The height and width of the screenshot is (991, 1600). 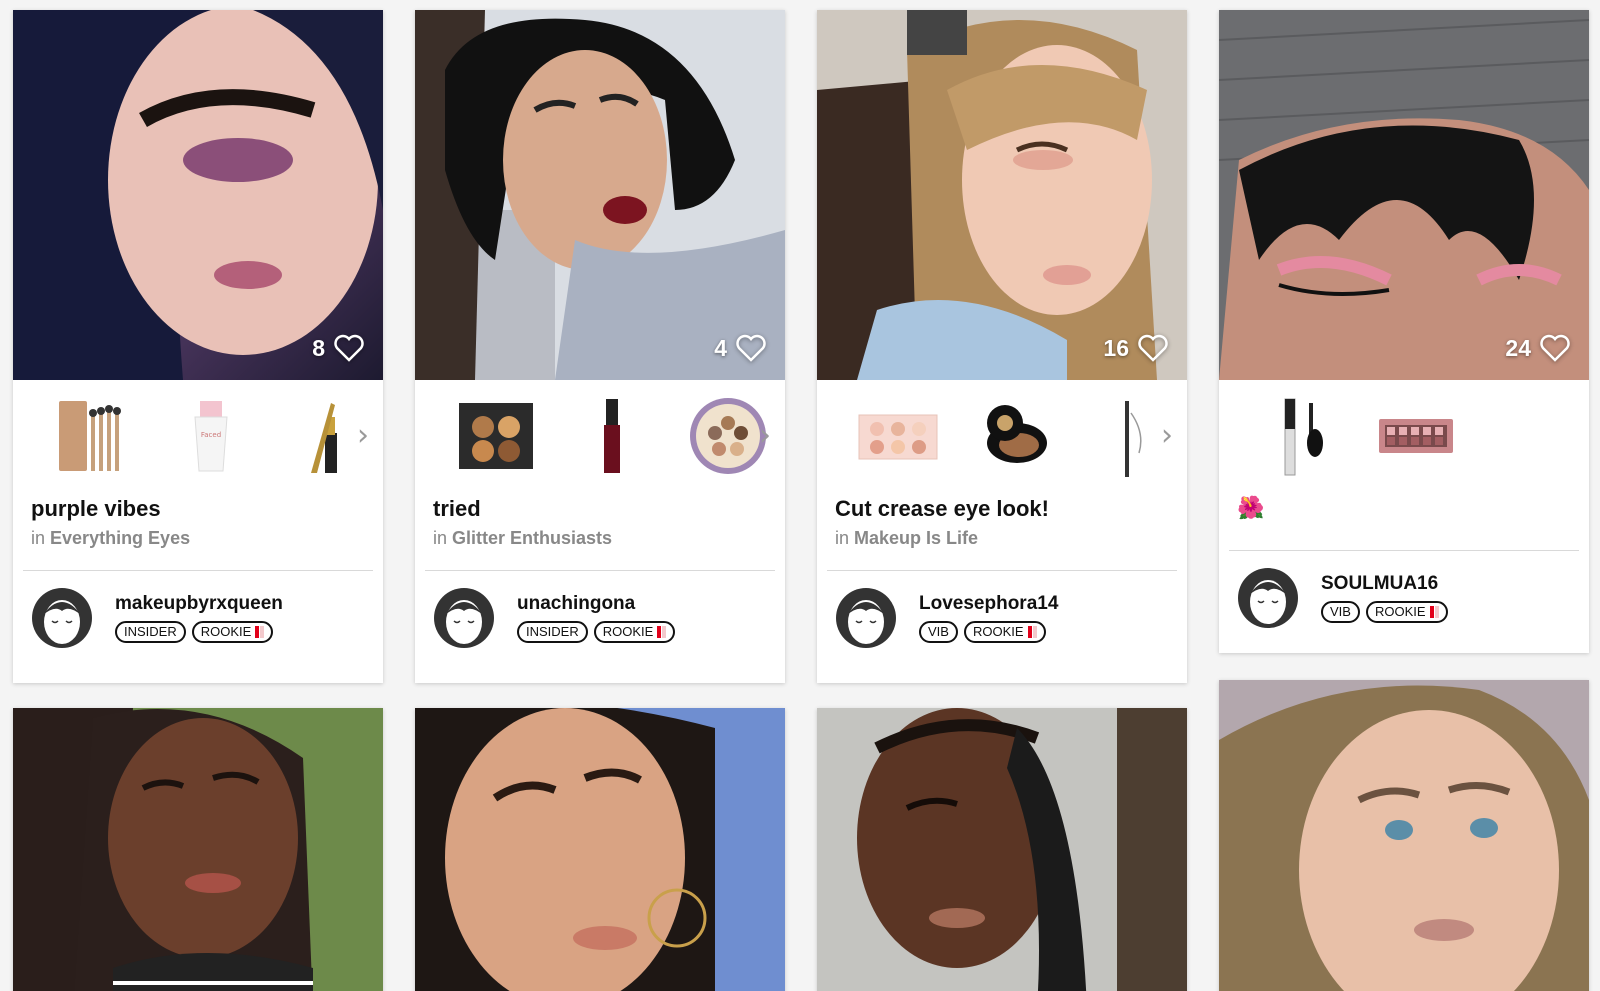 I want to click on look-info: purple vibes in Everything Eyes, so click(x=198, y=531).